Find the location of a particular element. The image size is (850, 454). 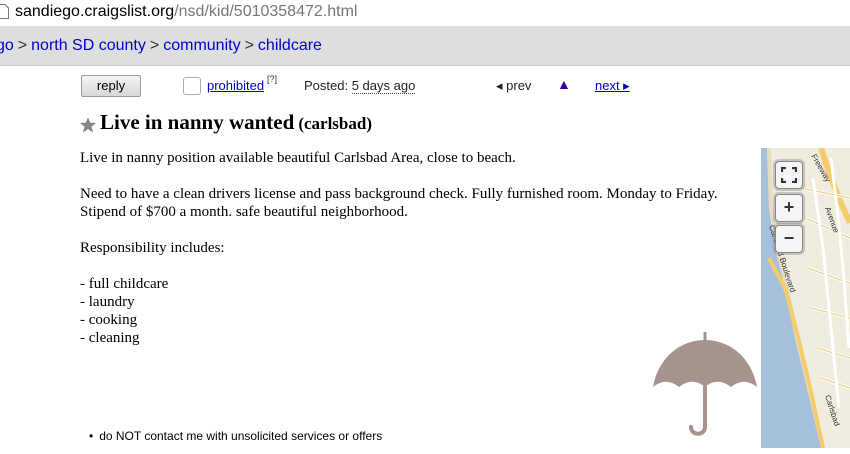

help-link: [?] is located at coordinates (272, 79).